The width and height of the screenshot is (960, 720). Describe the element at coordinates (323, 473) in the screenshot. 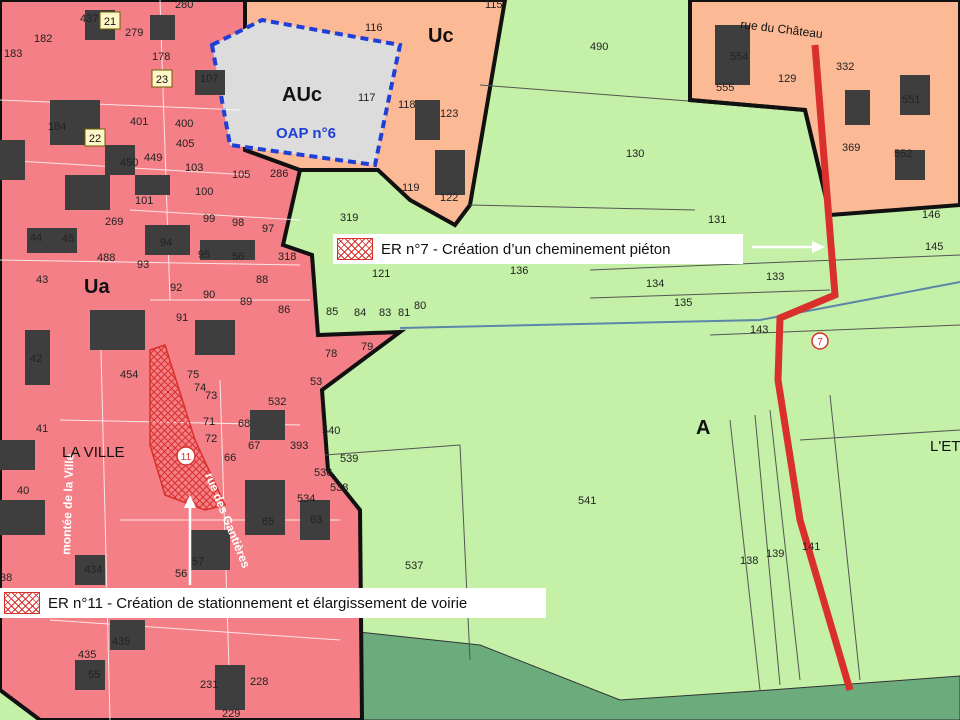

I see `parcel-number: 536` at that location.